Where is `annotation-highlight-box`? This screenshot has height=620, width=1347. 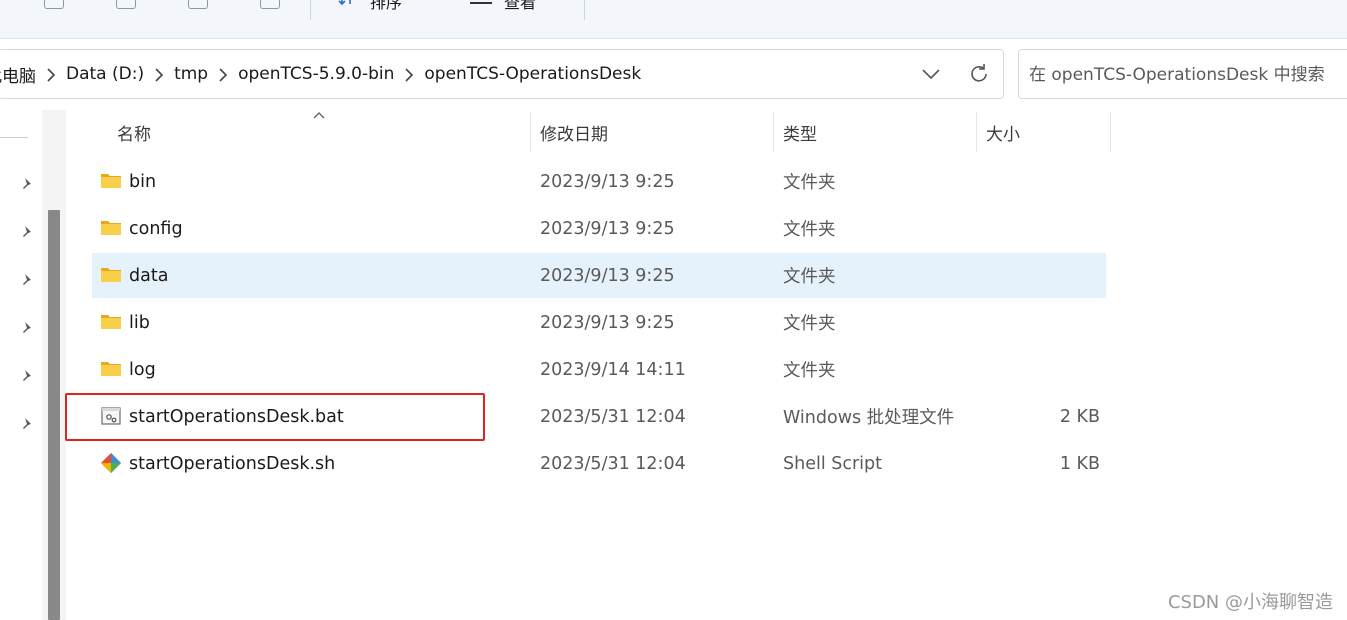
annotation-highlight-box is located at coordinates (275, 417).